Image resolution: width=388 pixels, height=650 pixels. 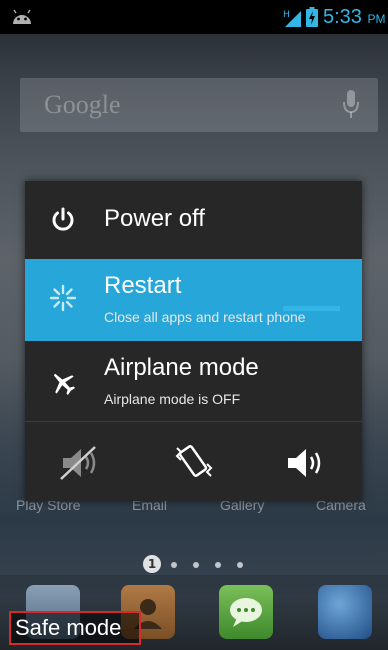 I want to click on network-type-label: H, so click(x=286, y=15).